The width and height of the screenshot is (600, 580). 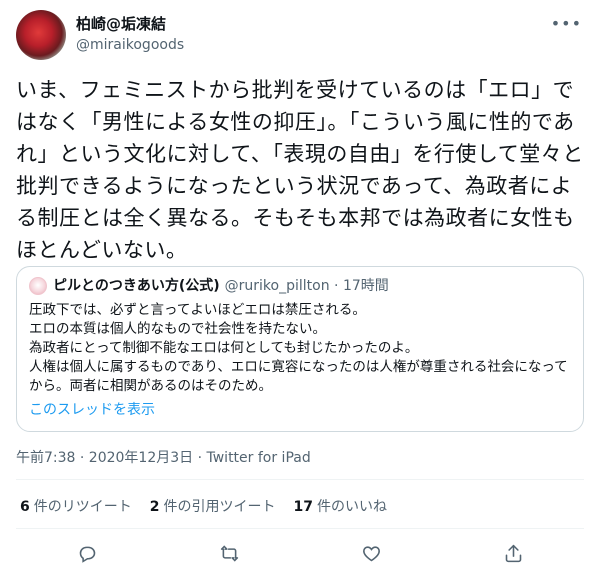 I want to click on reply-icon, so click(x=87, y=554).